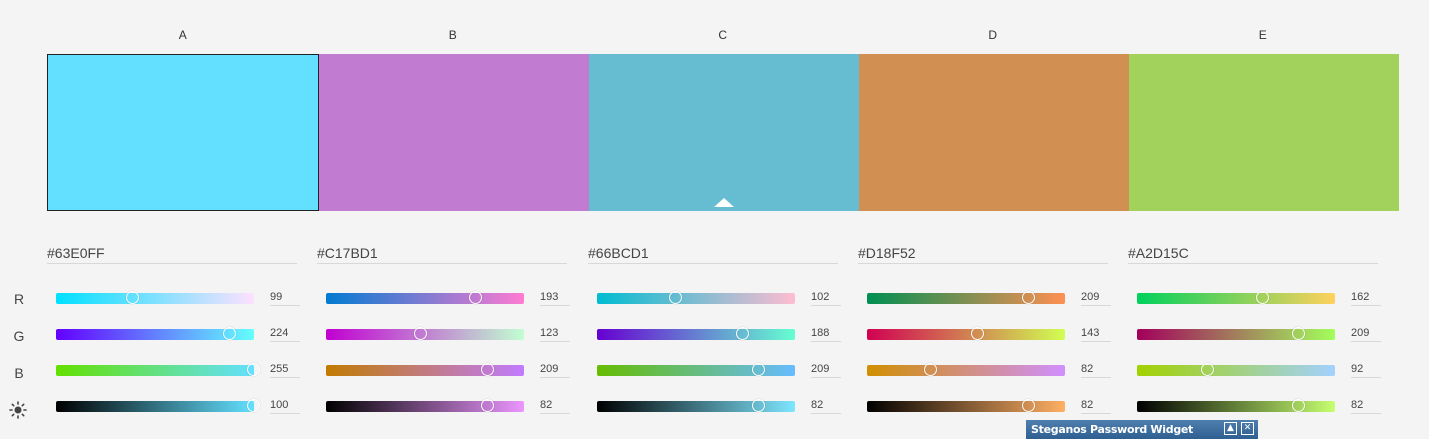 Image resolution: width=1429 pixels, height=439 pixels. I want to click on value-b-brightness: 82, so click(555, 406).